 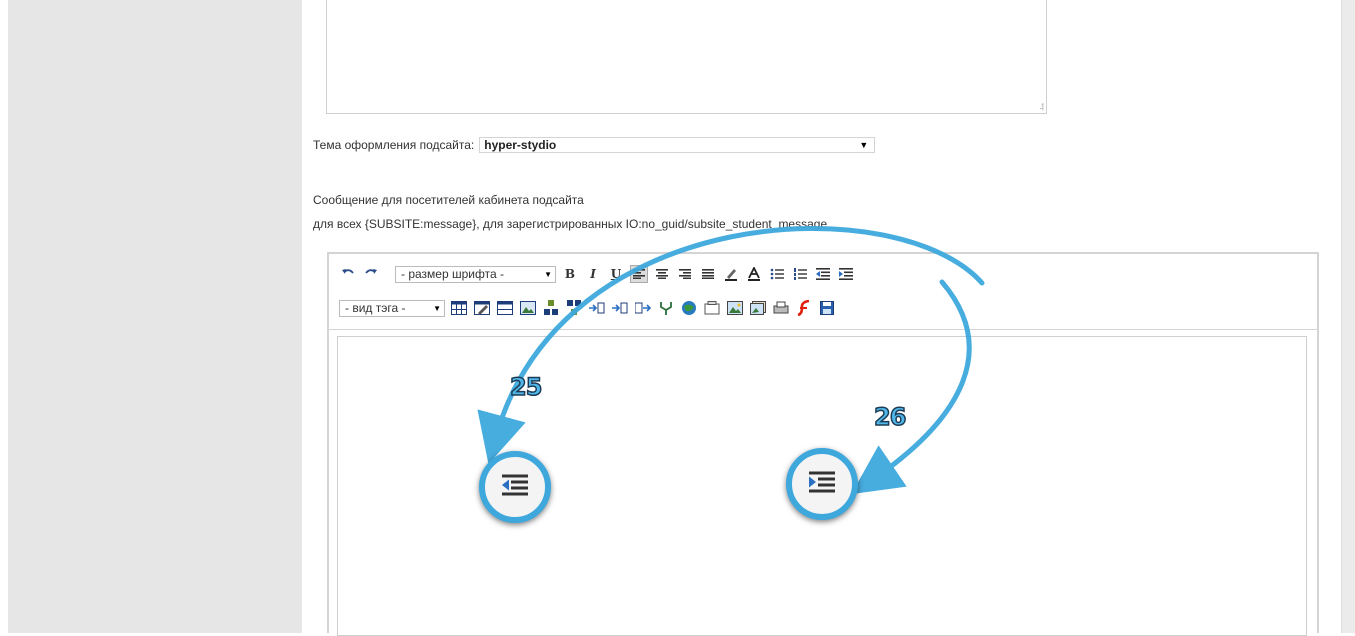 What do you see at coordinates (620, 308) in the screenshot?
I see `insert-col-after-icon` at bounding box center [620, 308].